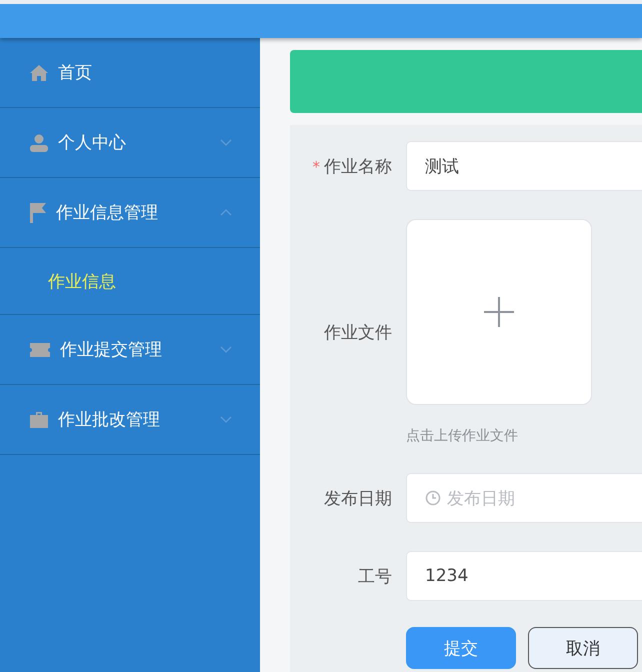 The image size is (642, 672). Describe the element at coordinates (130, 143) in the screenshot. I see `menu-item: 个人中心` at that location.